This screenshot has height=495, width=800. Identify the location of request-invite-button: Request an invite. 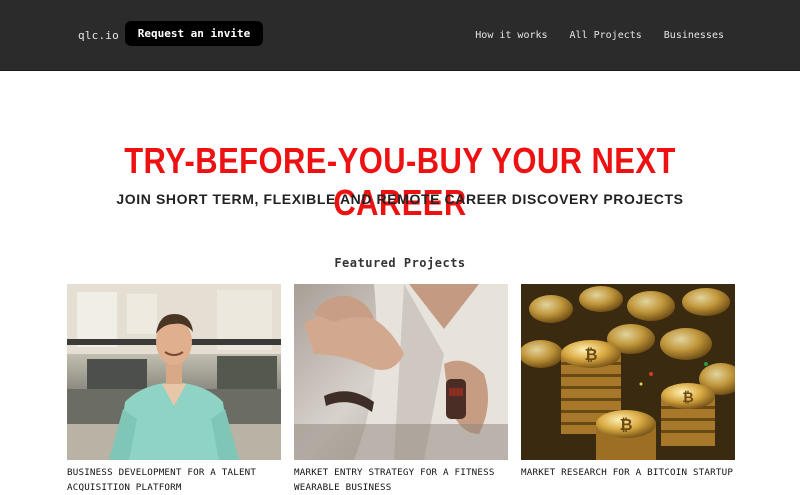
(194, 33).